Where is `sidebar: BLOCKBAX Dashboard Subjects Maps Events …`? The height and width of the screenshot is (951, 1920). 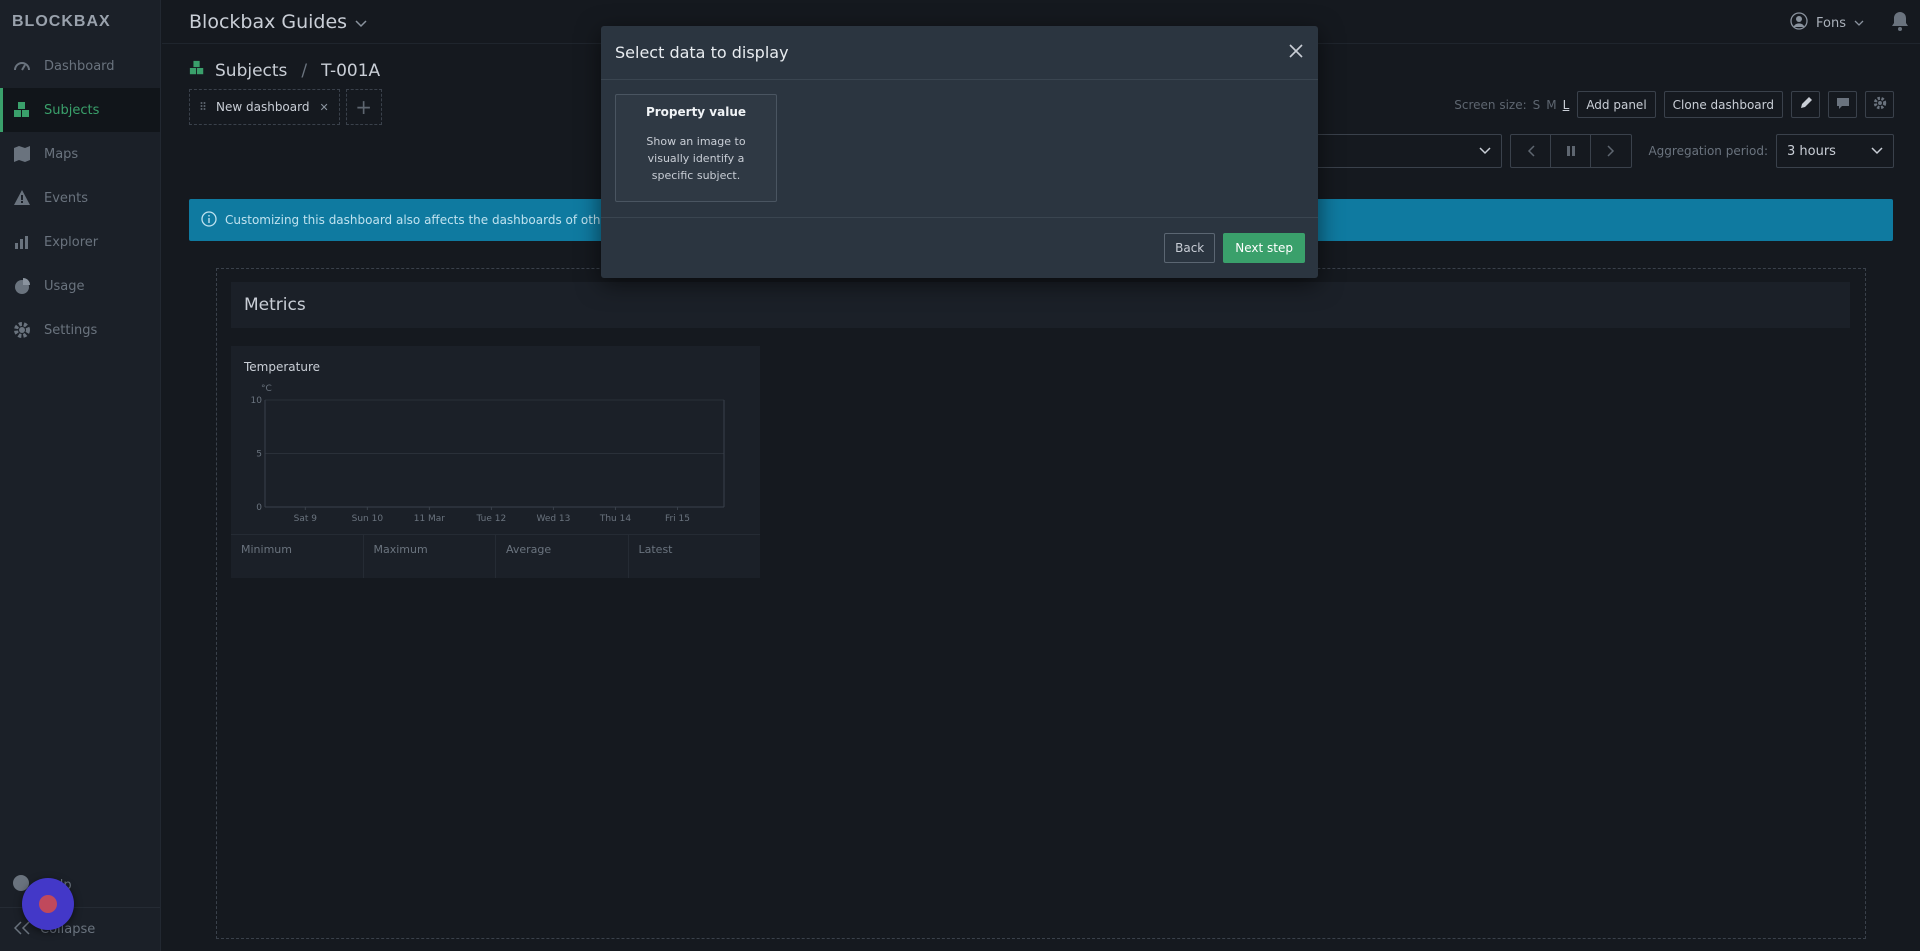
sidebar: BLOCKBAX Dashboard Subjects Maps Events … is located at coordinates (80, 475).